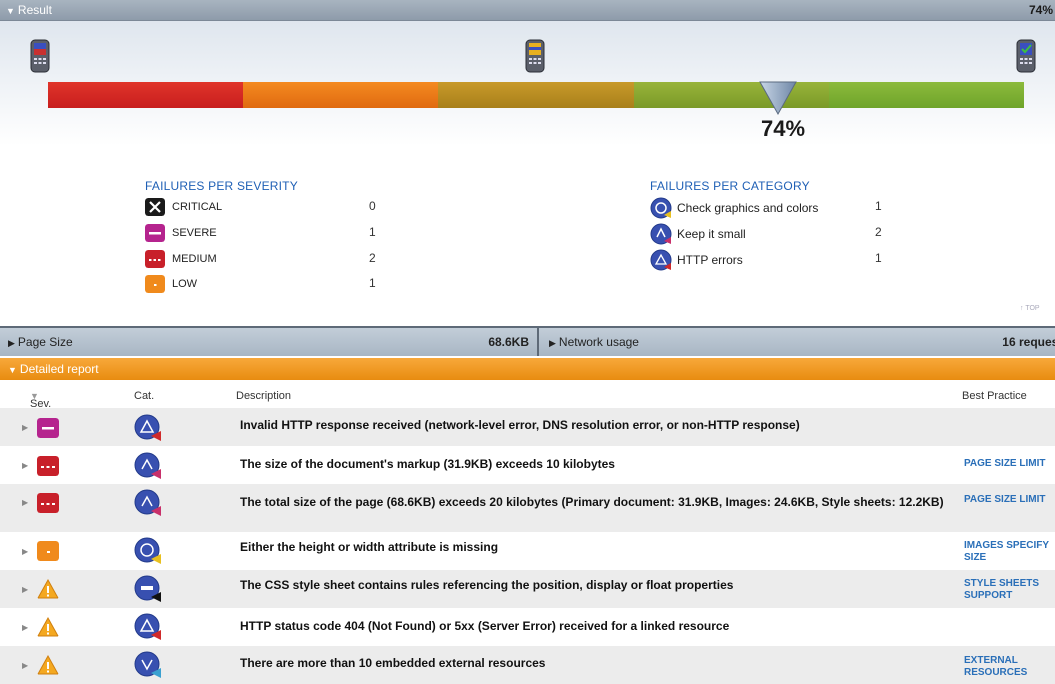 The height and width of the screenshot is (684, 1055). I want to click on severity-label: LOW, so click(185, 284).